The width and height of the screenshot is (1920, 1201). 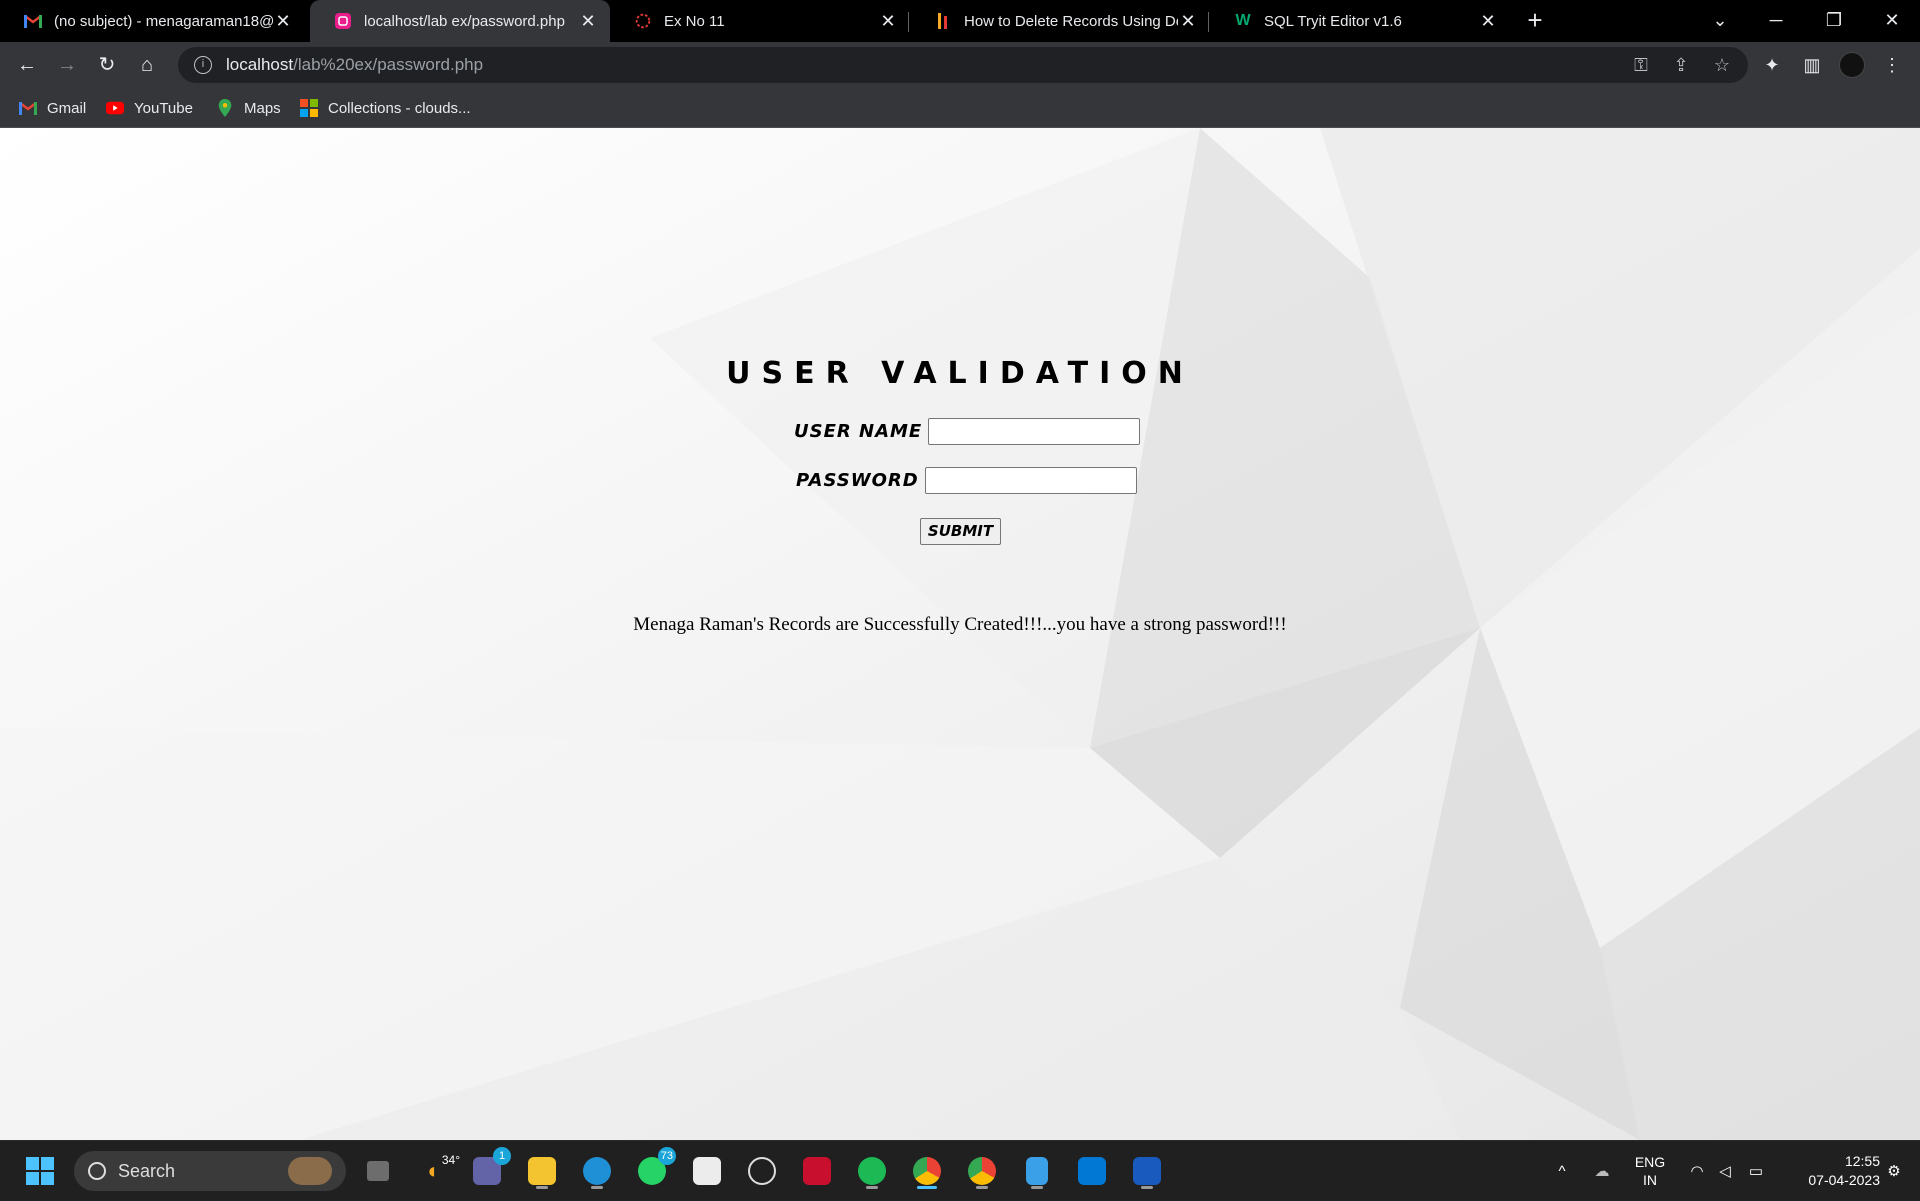 I want to click on spotify-app, so click(x=872, y=1171).